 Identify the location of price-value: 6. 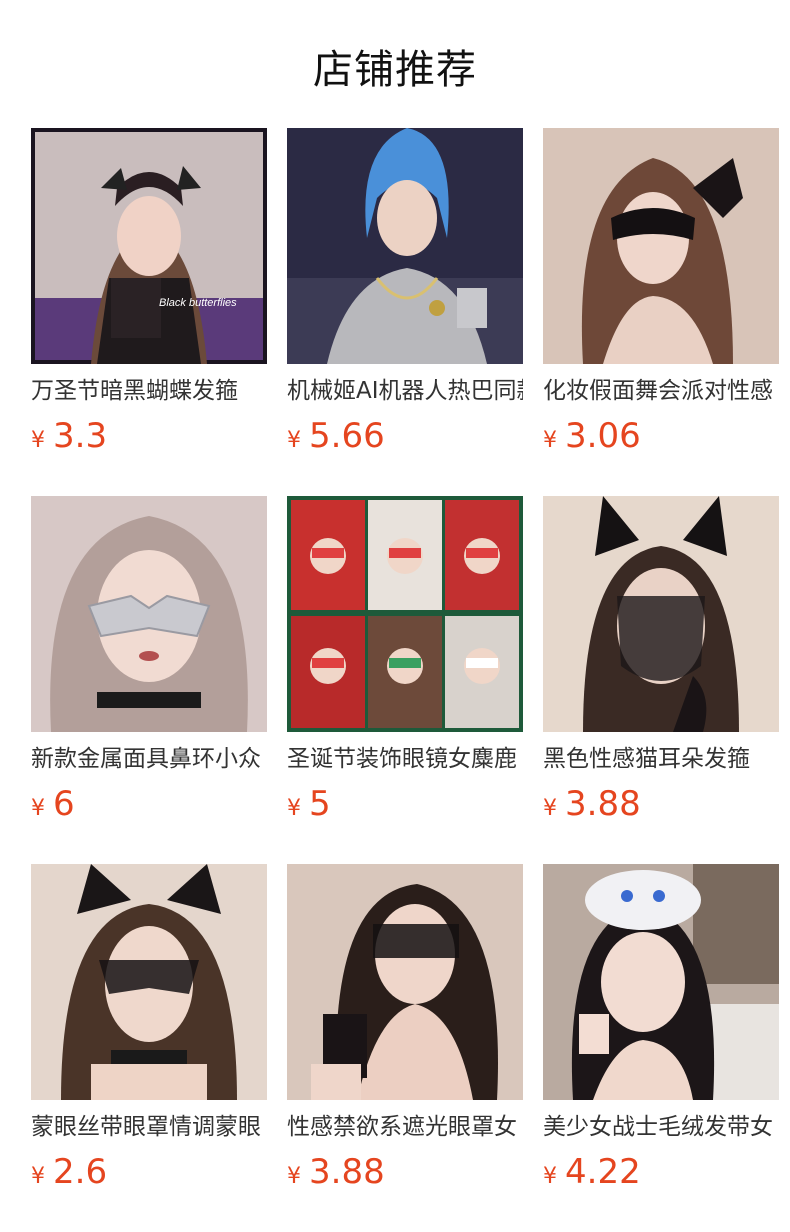
(64, 804).